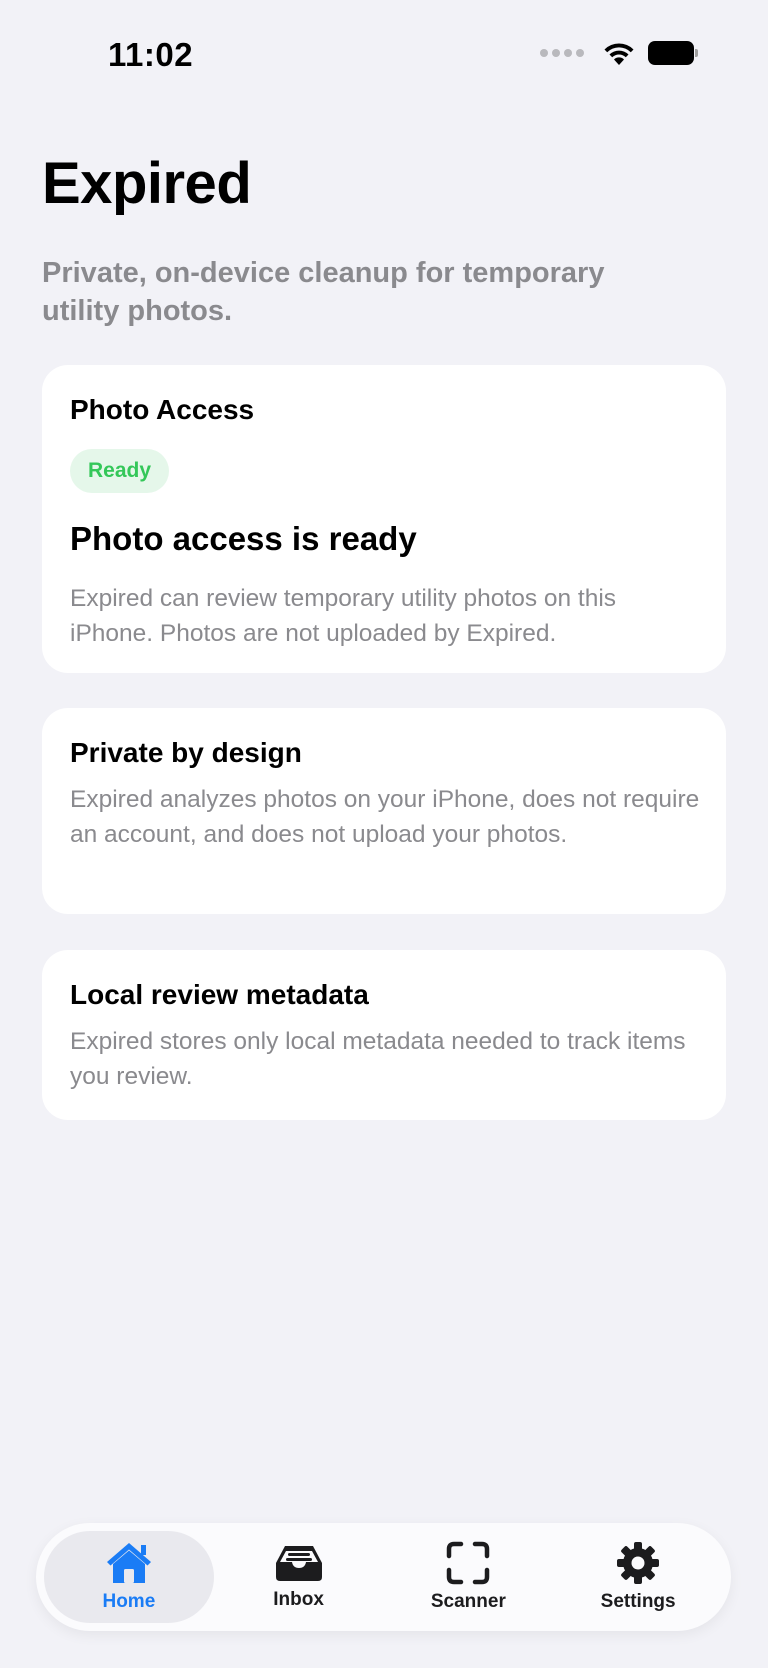  What do you see at coordinates (384, 55) in the screenshot?
I see `status-bar: 11:02` at bounding box center [384, 55].